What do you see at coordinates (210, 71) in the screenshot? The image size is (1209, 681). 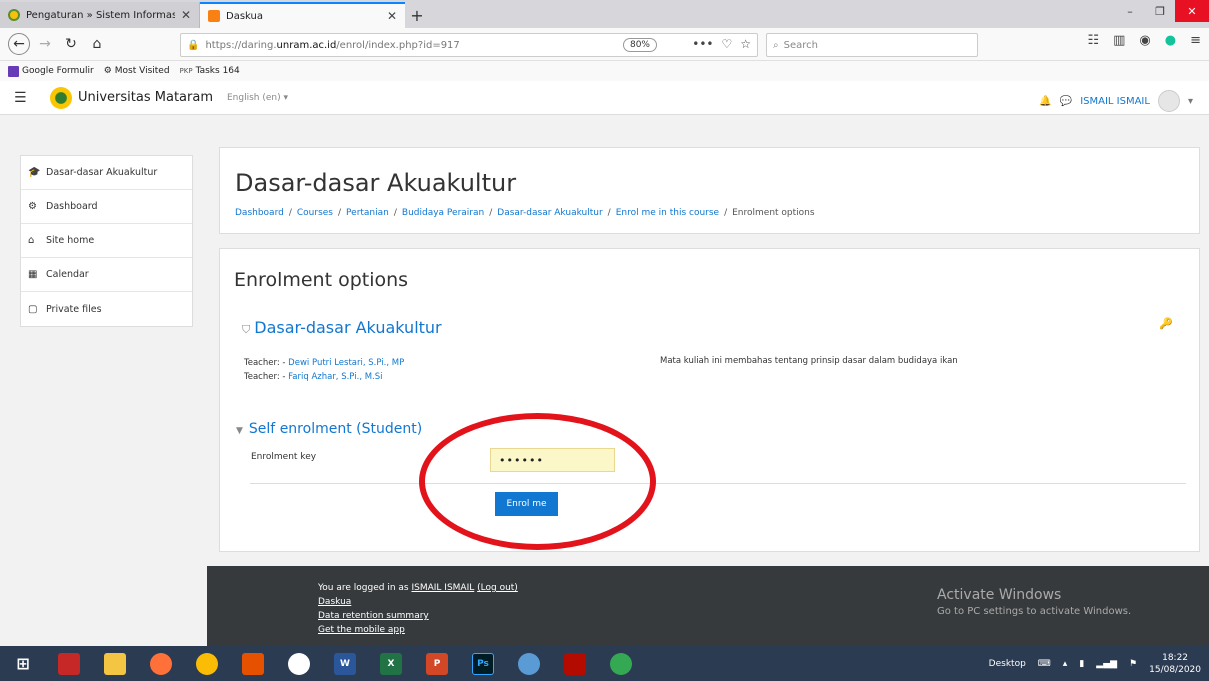 I see `bookmark-tasks: PKP Tasks 164` at bounding box center [210, 71].